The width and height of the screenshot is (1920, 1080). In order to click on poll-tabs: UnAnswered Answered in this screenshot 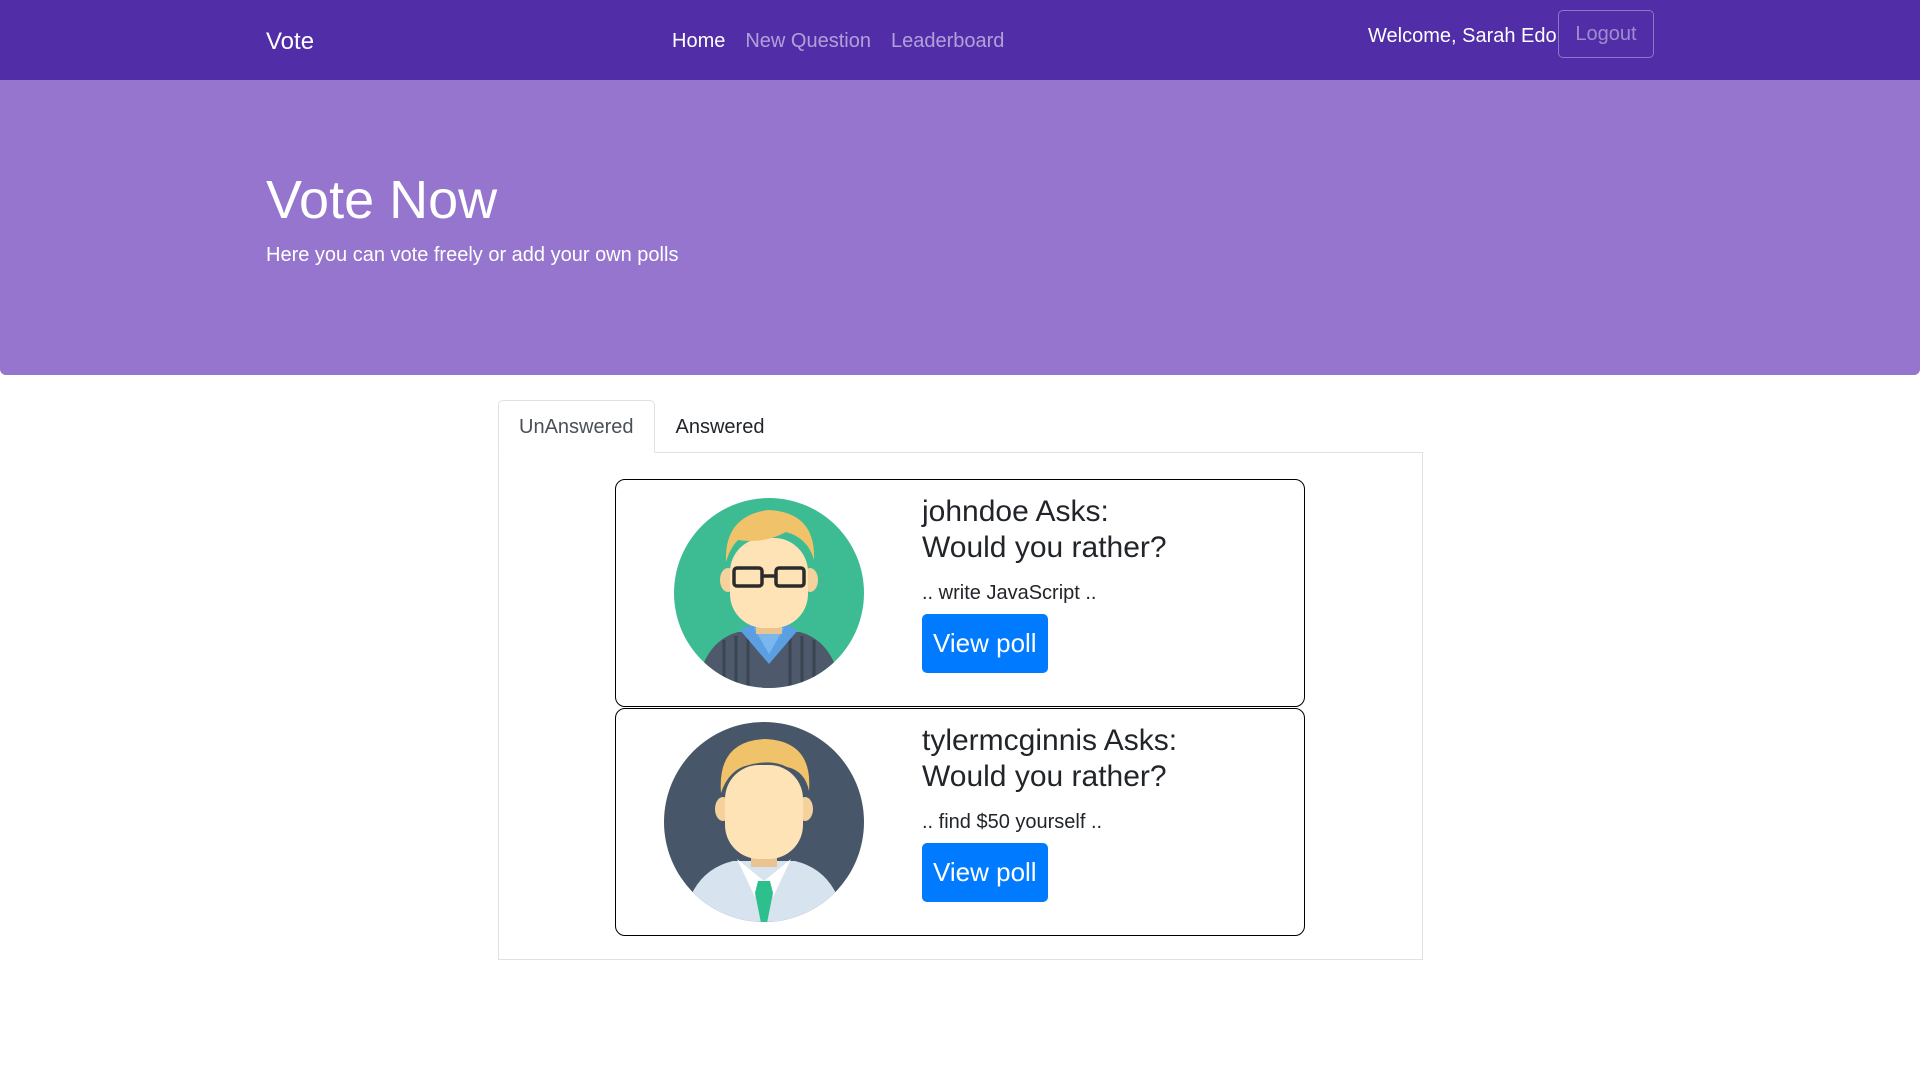, I will do `click(641, 426)`.